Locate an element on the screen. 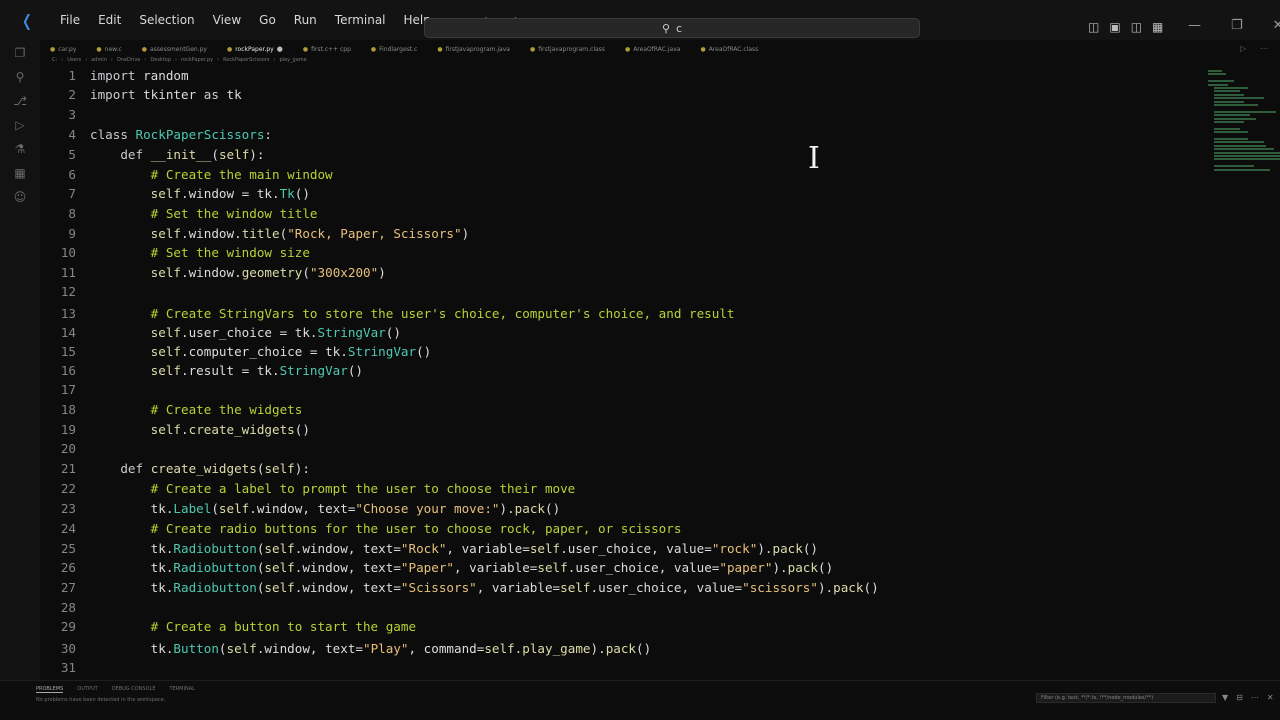  menu-file: File is located at coordinates (70, 20).